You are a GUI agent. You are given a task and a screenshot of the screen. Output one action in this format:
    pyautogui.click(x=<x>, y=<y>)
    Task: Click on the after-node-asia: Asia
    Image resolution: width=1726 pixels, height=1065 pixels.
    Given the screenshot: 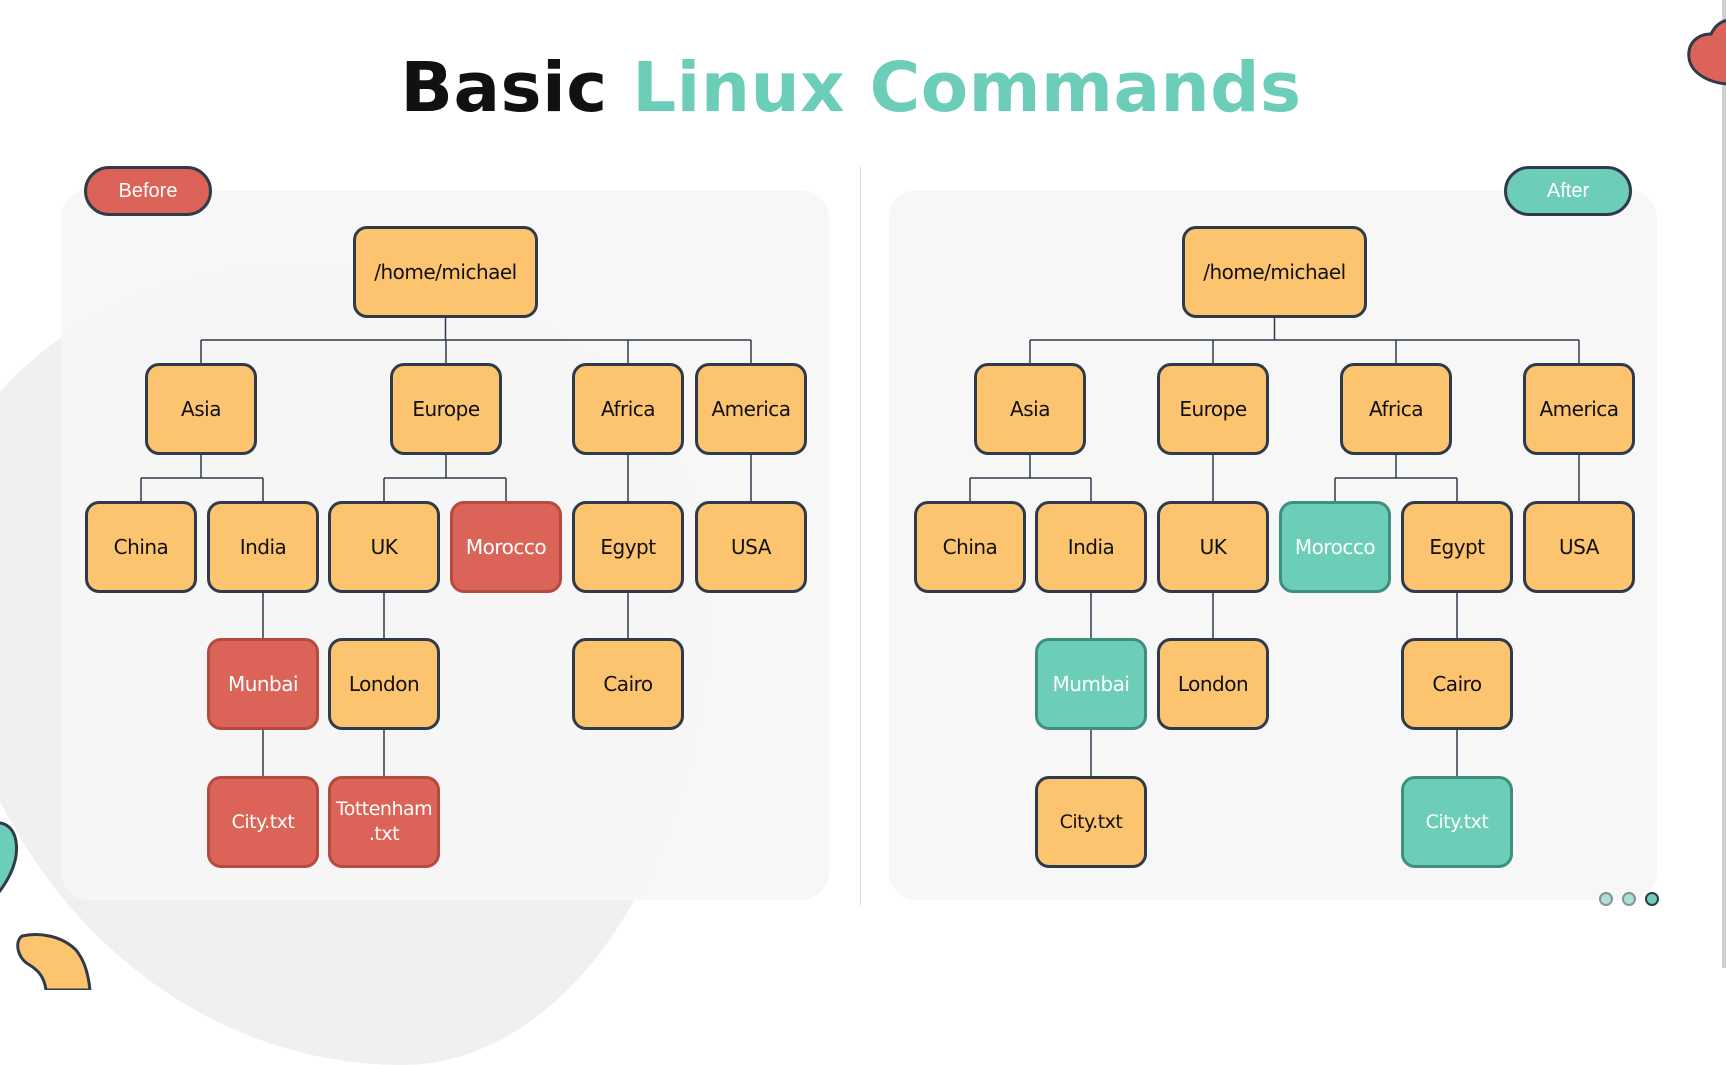 What is the action you would take?
    pyautogui.click(x=1030, y=409)
    